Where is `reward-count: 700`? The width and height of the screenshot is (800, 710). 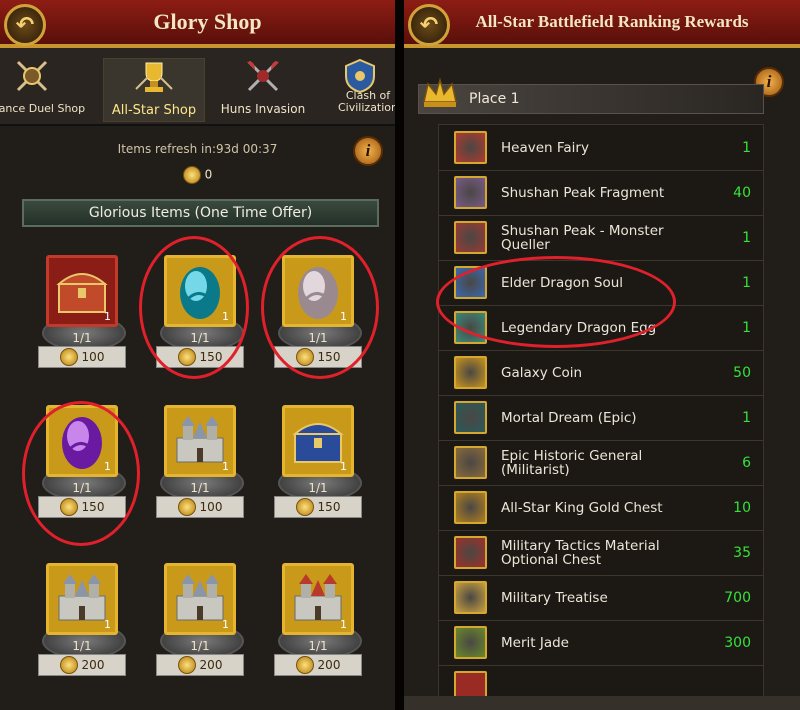 reward-count: 700 is located at coordinates (737, 597).